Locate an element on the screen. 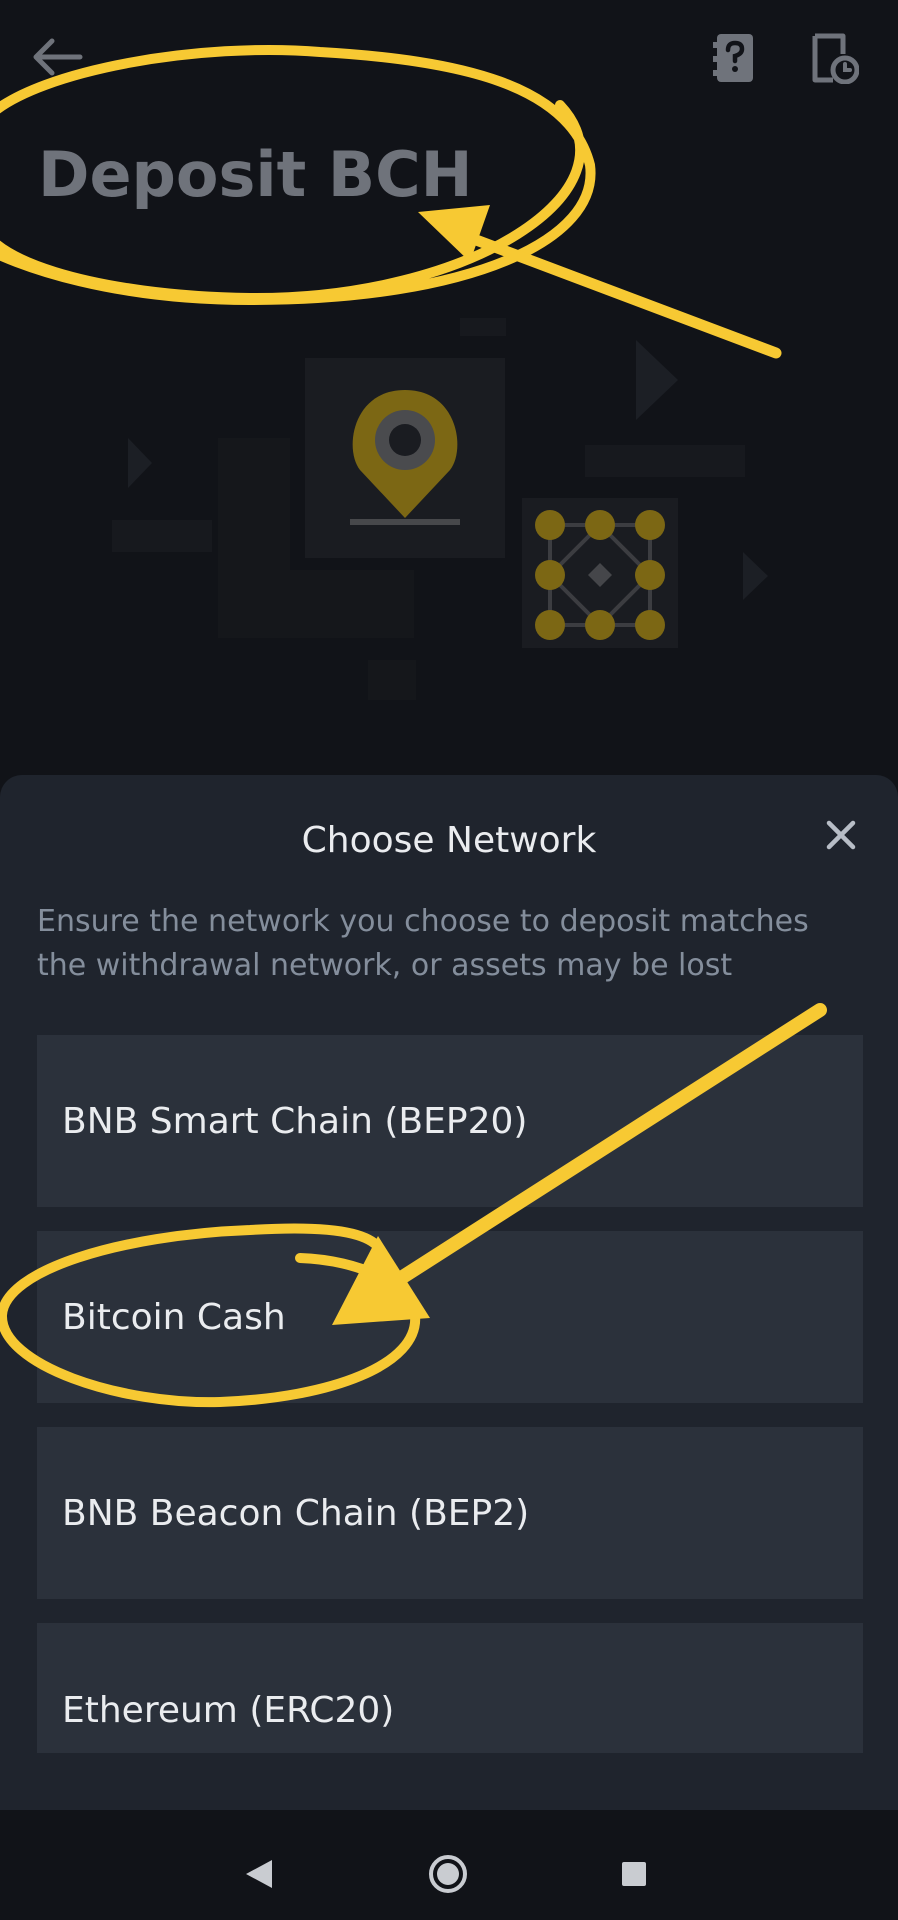  help-button is located at coordinates (735, 58).